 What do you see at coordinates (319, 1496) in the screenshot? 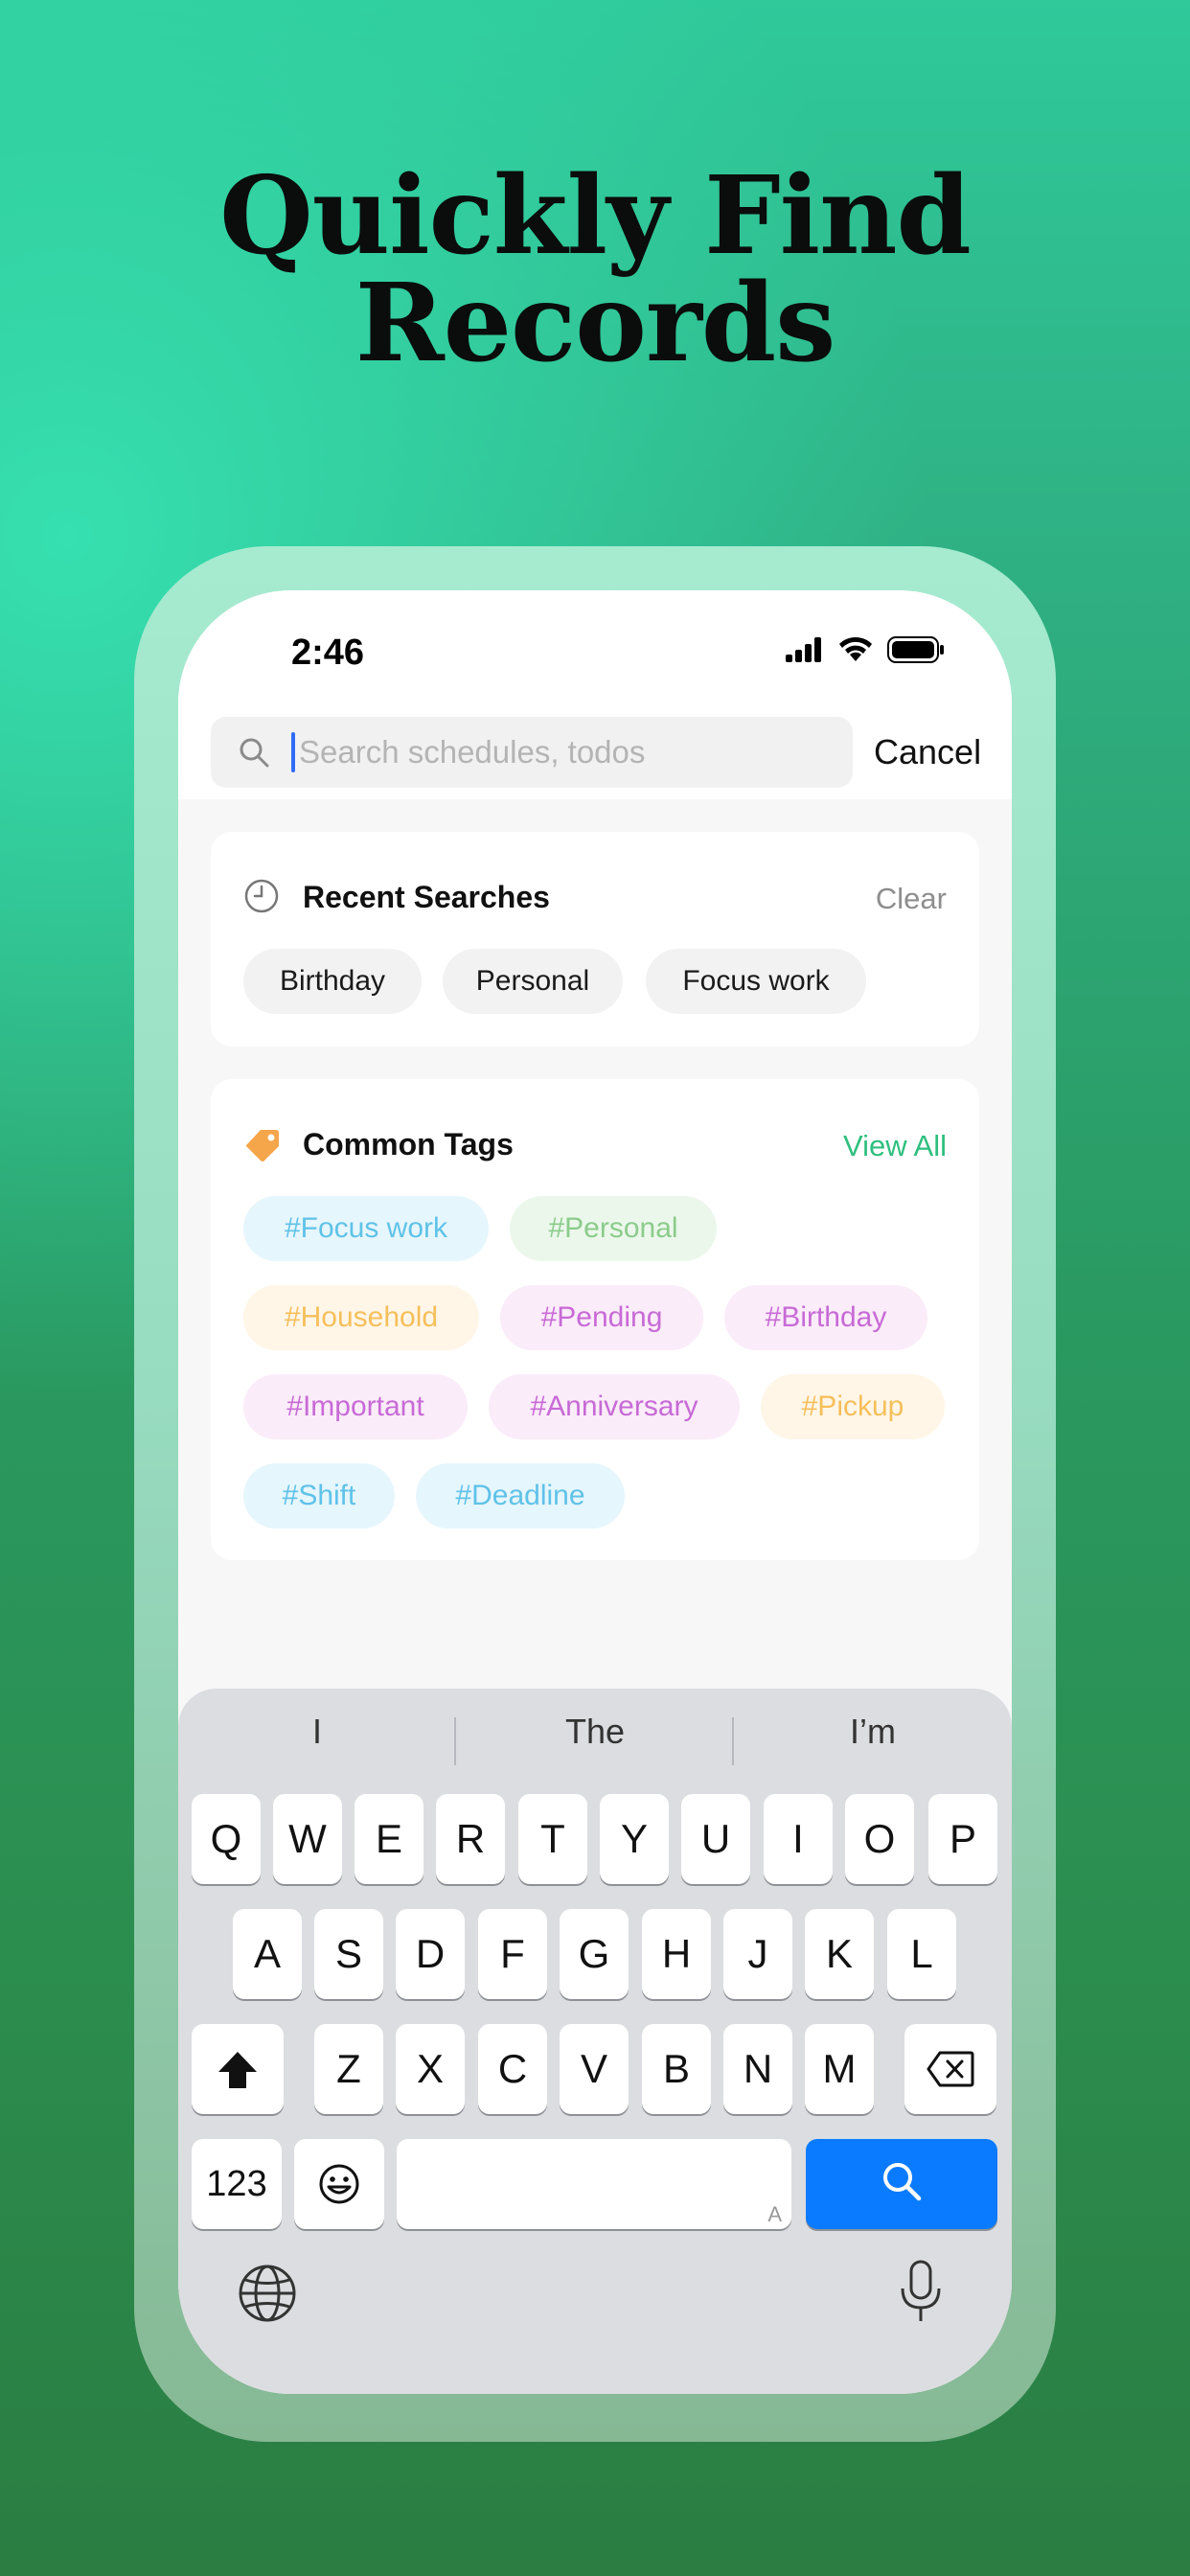
I see `tag-shift: #Shift` at bounding box center [319, 1496].